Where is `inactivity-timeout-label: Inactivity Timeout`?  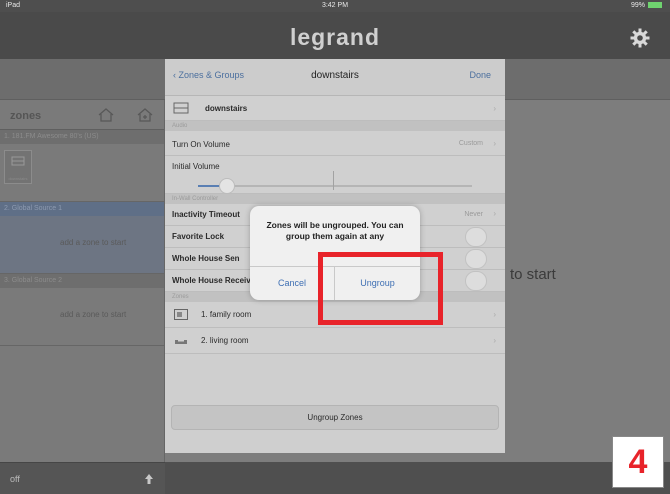 inactivity-timeout-label: Inactivity Timeout is located at coordinates (206, 214).